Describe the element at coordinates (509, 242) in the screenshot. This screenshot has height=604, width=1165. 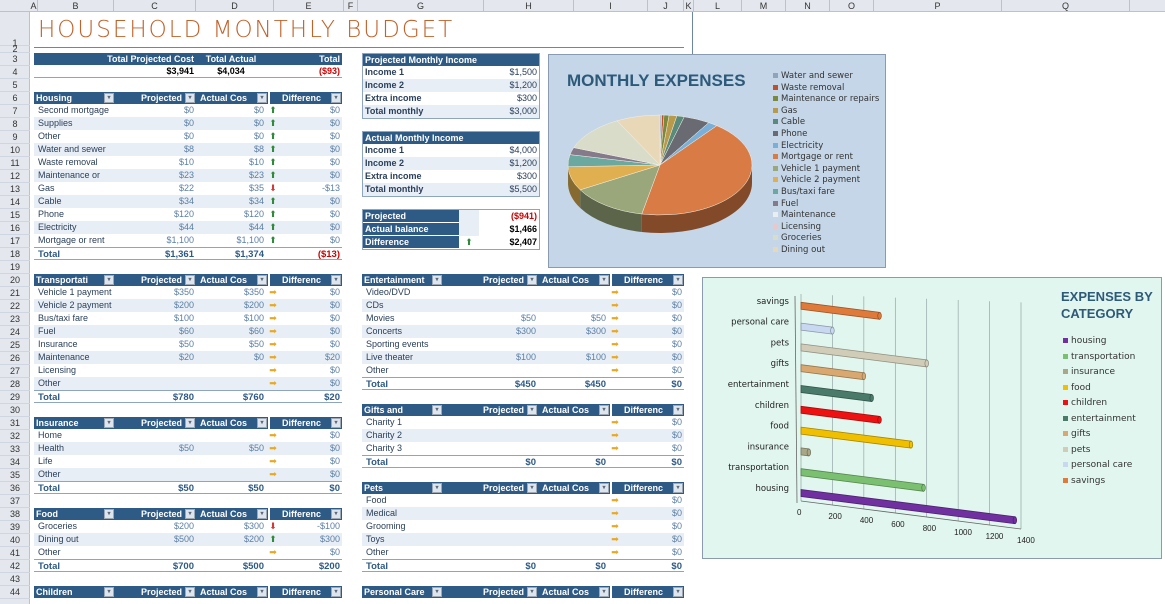
I see `balance-value: $2,407` at that location.